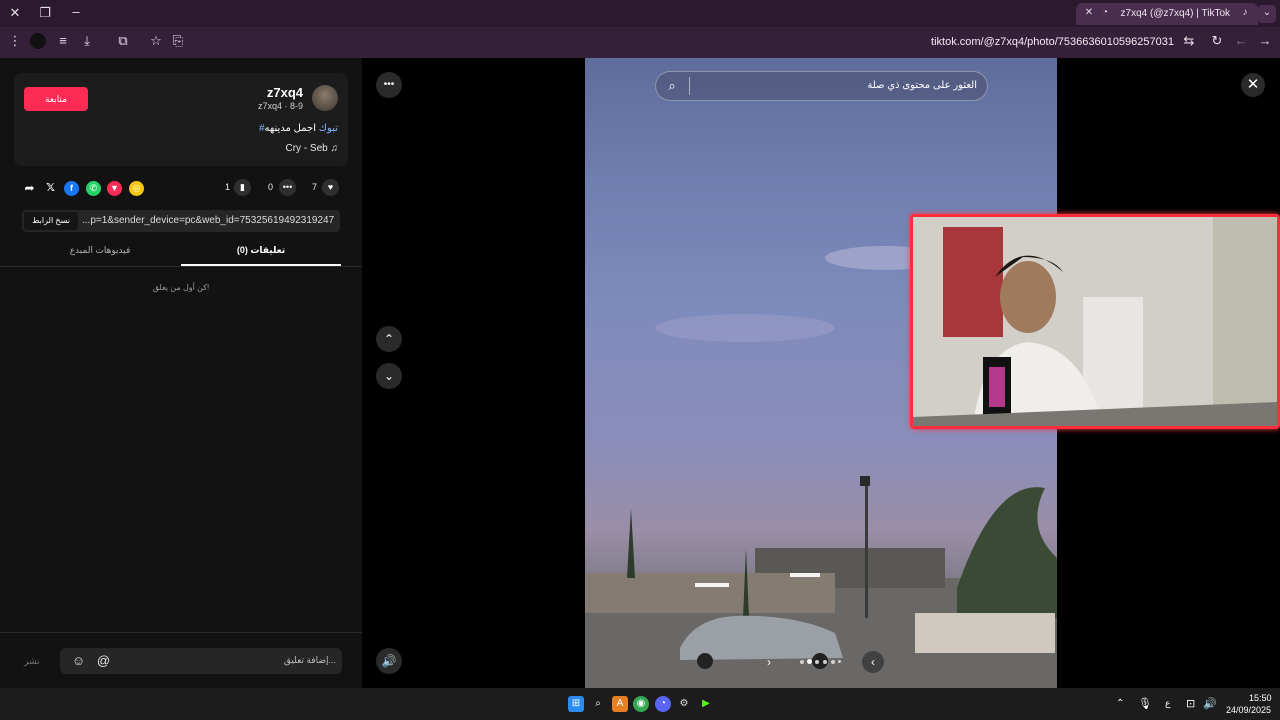 The image size is (1280, 720). What do you see at coordinates (50, 188) in the screenshot?
I see `x-share-icon: 𝕏` at bounding box center [50, 188].